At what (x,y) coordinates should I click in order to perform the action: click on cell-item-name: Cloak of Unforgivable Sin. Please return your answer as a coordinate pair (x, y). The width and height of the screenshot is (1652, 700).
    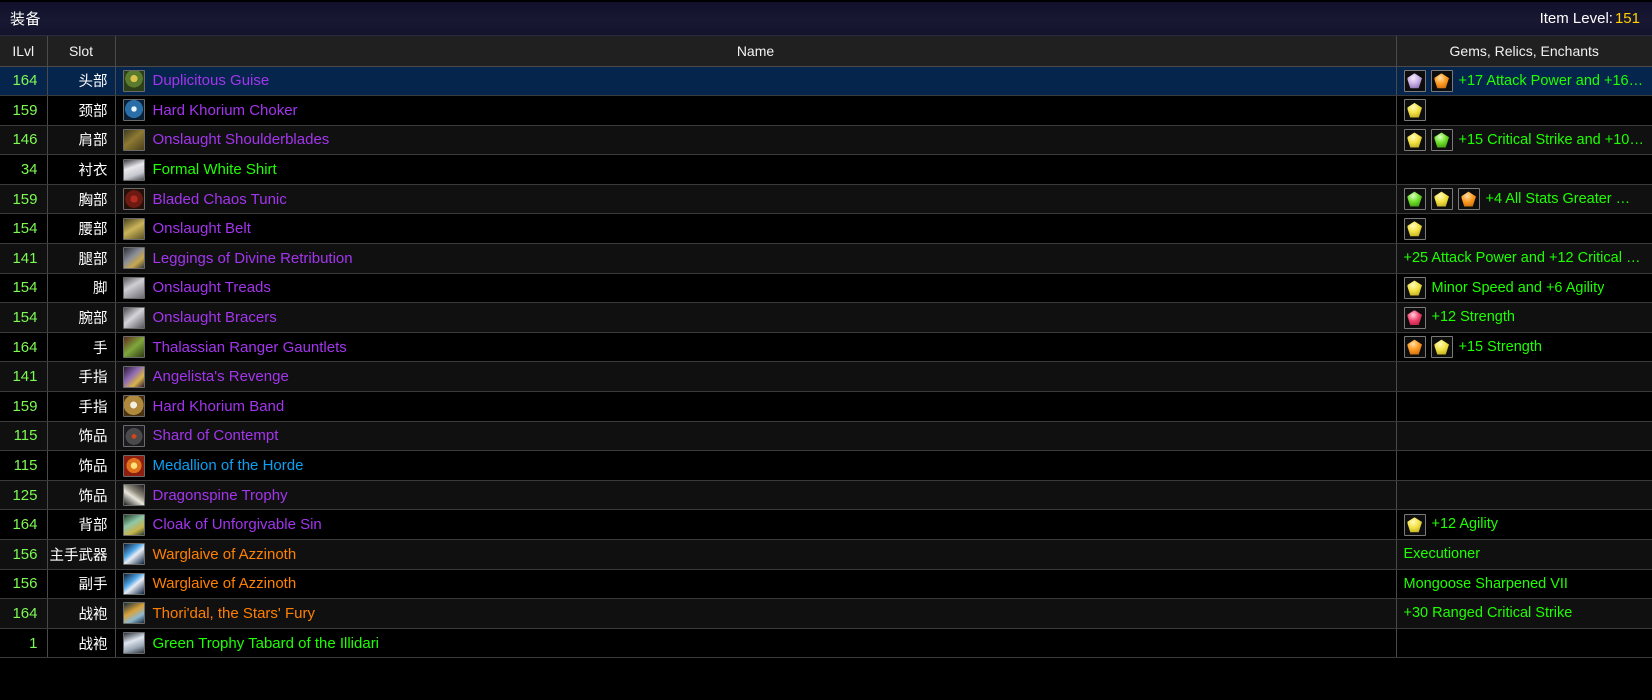
    Looking at the image, I should click on (756, 524).